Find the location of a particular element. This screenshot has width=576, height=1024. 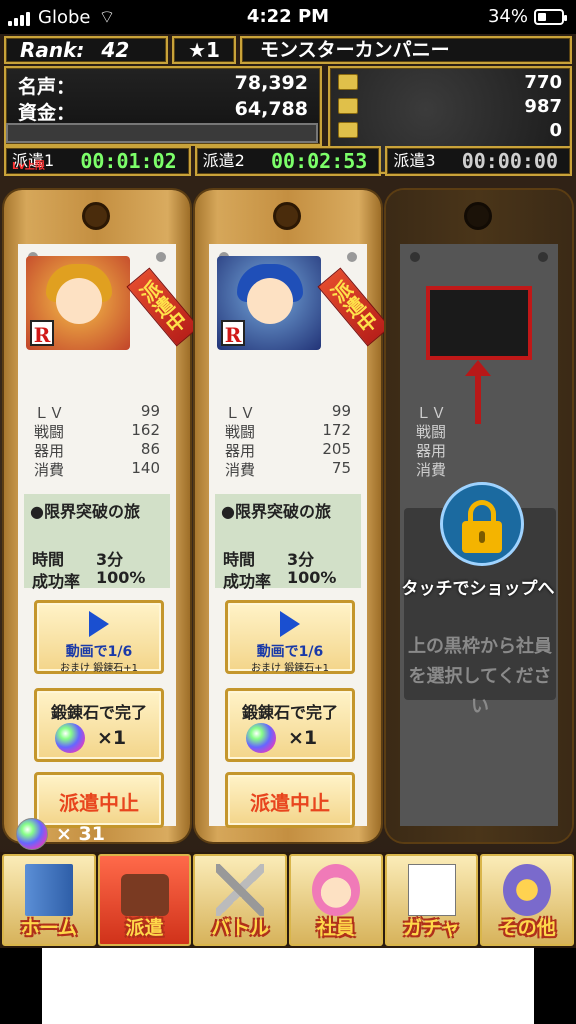

fame-row: 名声： 78,392 is located at coordinates (163, 85).